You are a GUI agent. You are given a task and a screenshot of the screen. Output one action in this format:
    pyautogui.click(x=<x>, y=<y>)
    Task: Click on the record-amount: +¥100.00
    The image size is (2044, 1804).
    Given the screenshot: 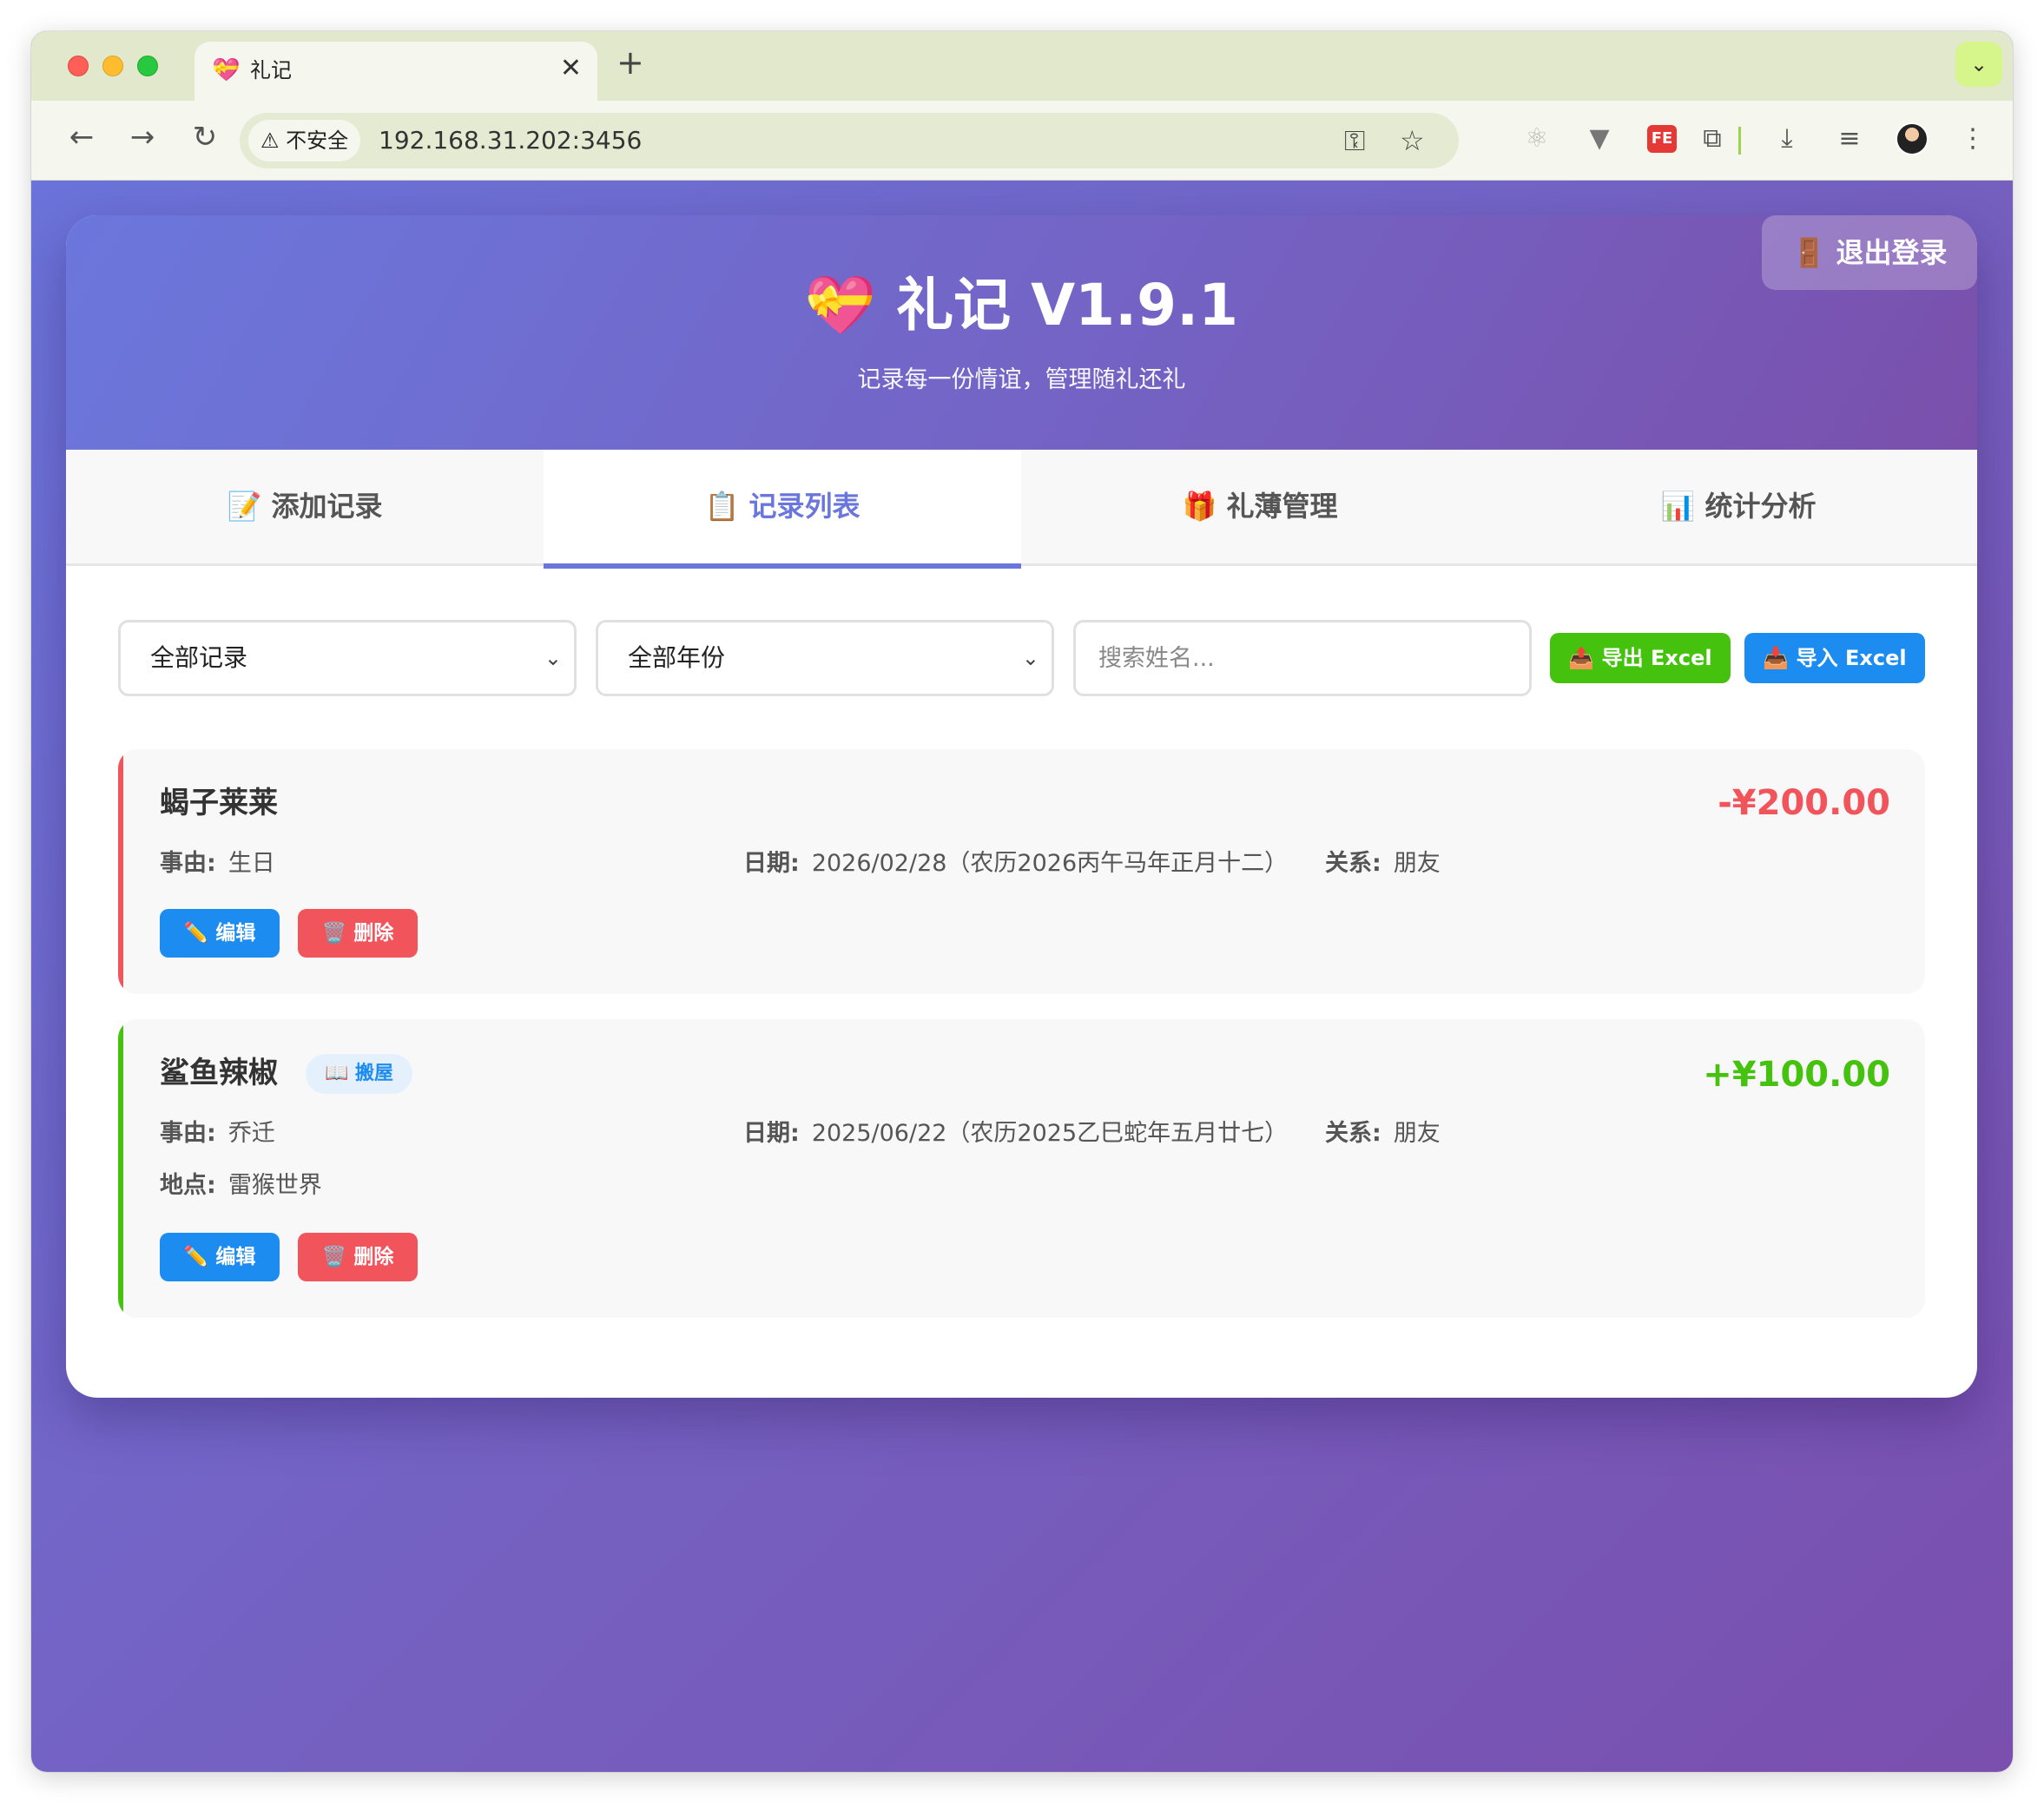 What is the action you would take?
    pyautogui.click(x=1796, y=1075)
    